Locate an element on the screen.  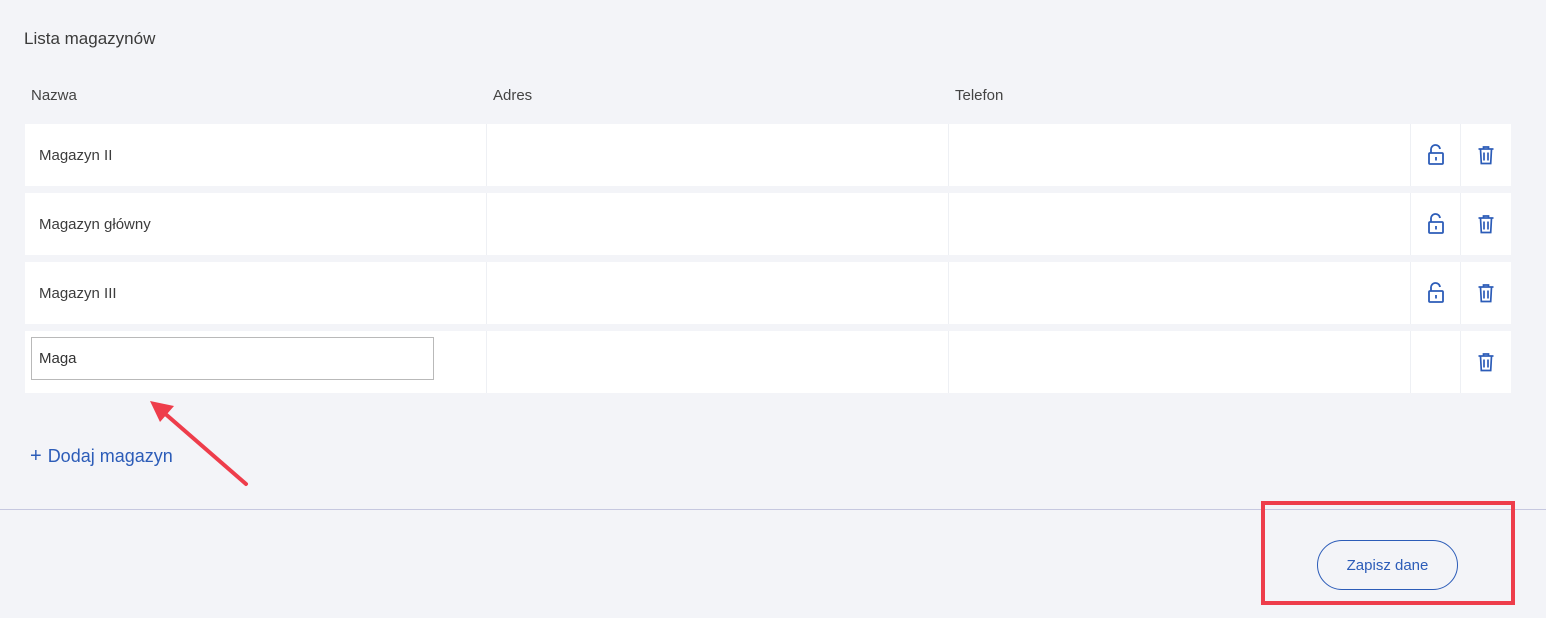
add-warehouse-label: Dodaj magazyn is located at coordinates (110, 456).